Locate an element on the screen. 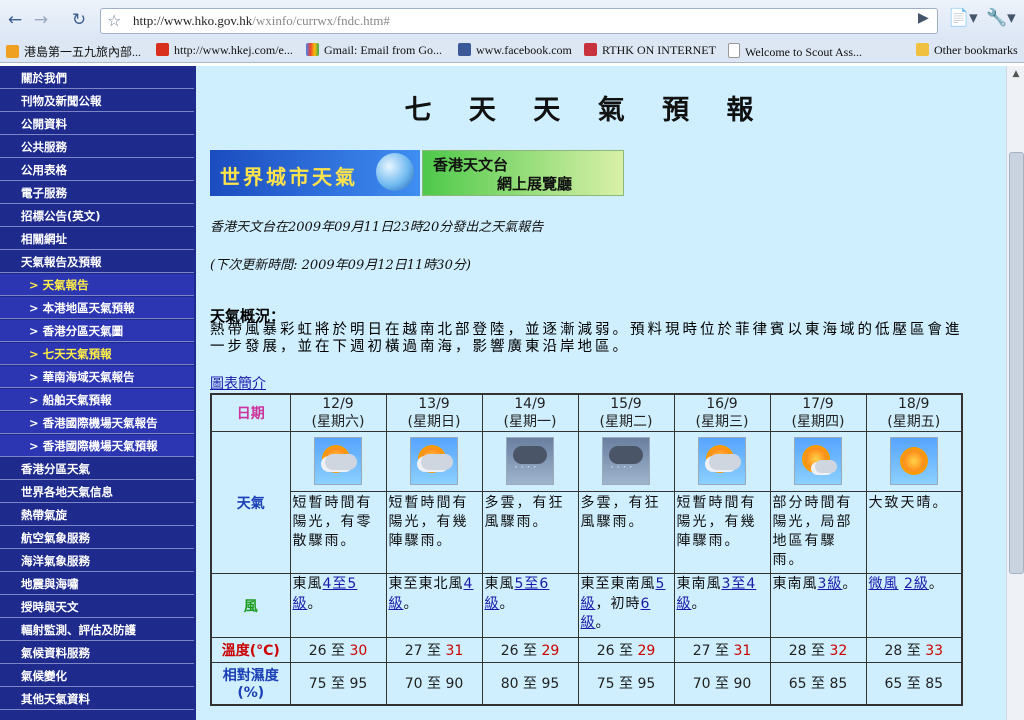 The height and width of the screenshot is (720, 1024). wind-force-link: 3級 is located at coordinates (830, 584).